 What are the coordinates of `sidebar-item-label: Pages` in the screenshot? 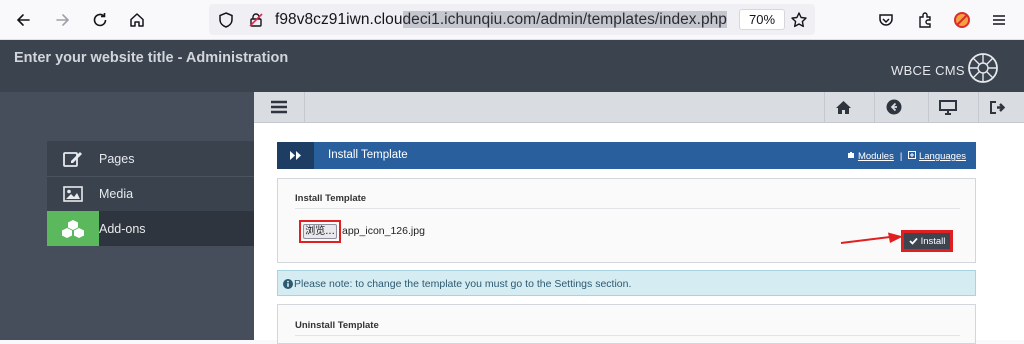 It's located at (117, 158).